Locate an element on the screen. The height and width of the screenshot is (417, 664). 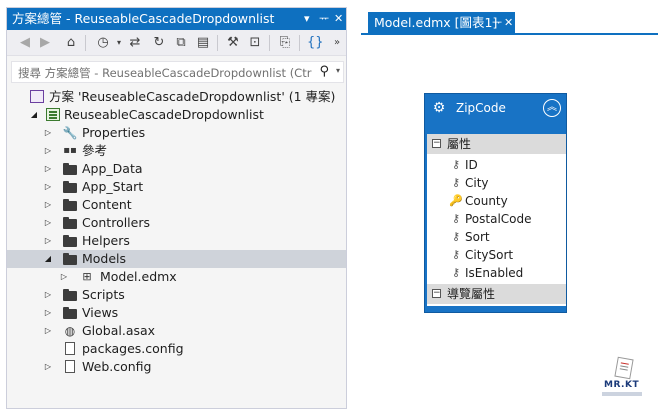
tree-node-scripts: ▷ Scripts is located at coordinates (176, 295).